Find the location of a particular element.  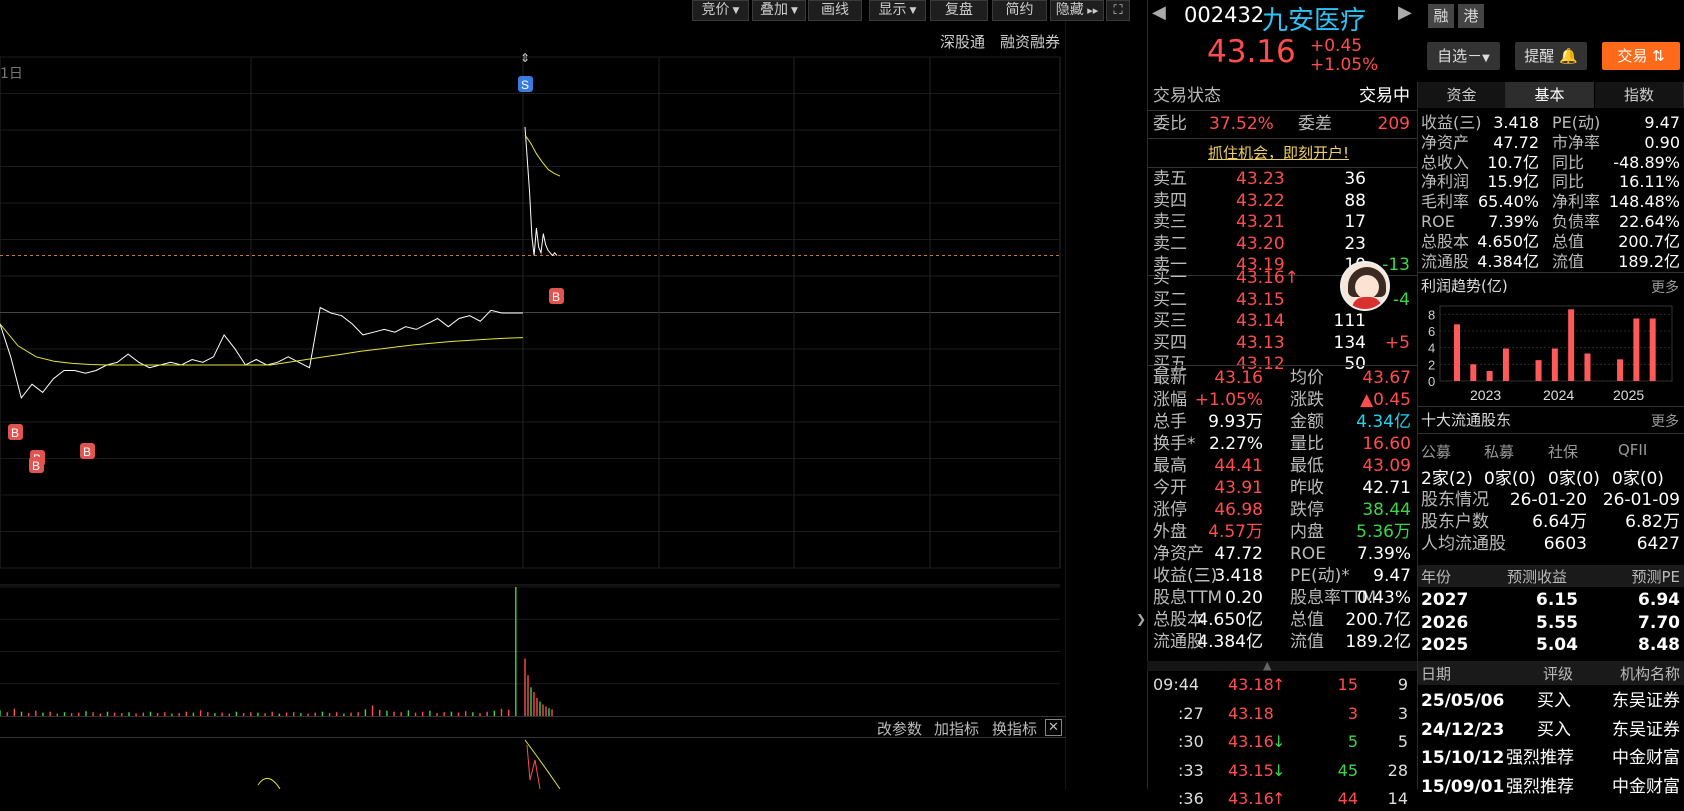

fund-value: 10.7亿 is located at coordinates (1513, 162).